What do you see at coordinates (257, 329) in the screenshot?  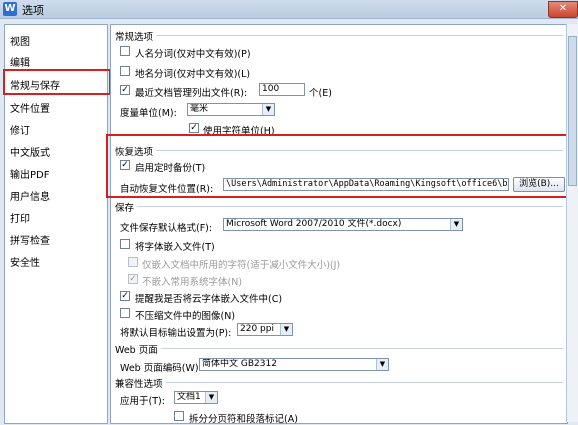 I see `default-output-value: 220 ppi` at bounding box center [257, 329].